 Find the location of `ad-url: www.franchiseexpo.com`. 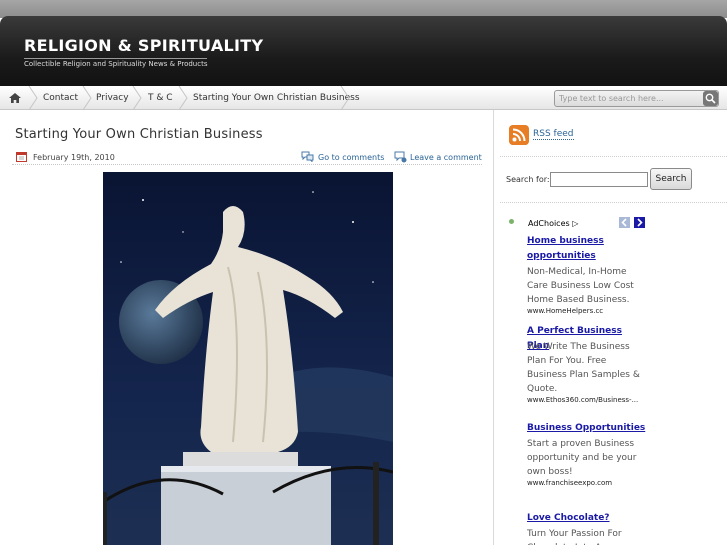

ad-url: www.franchiseexpo.com is located at coordinates (587, 483).